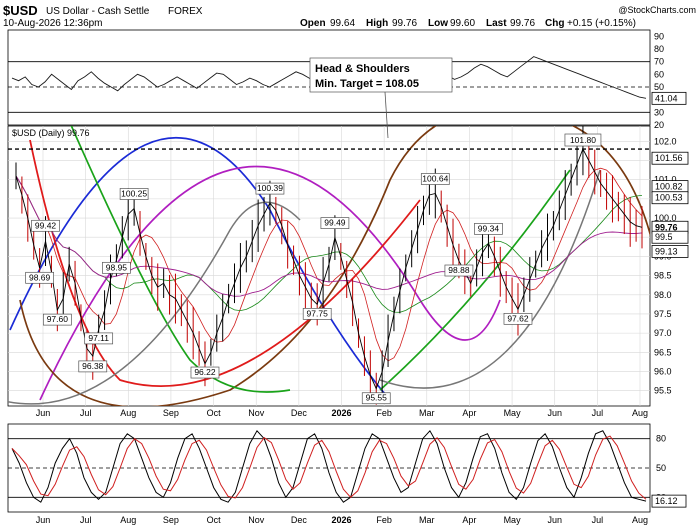 The height and width of the screenshot is (530, 700). Describe the element at coordinates (117, 267) in the screenshot. I see `swing-point-label: 98.95` at that location.